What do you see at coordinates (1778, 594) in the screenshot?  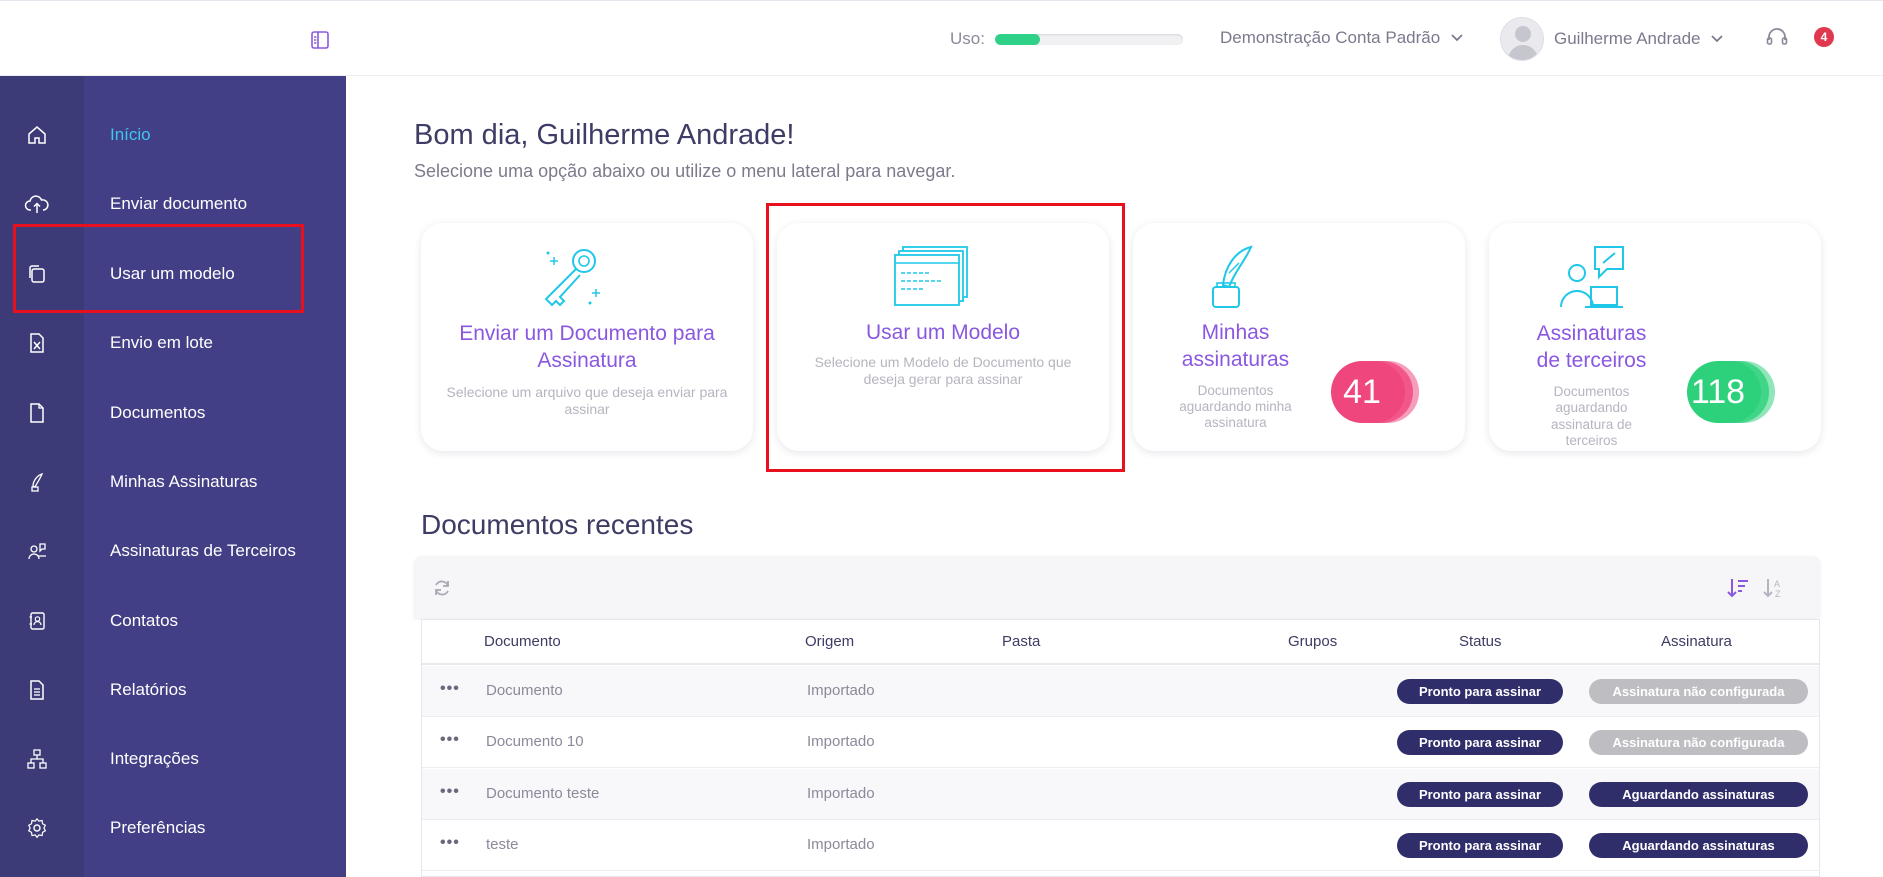 I see `svg-text: Z` at bounding box center [1778, 594].